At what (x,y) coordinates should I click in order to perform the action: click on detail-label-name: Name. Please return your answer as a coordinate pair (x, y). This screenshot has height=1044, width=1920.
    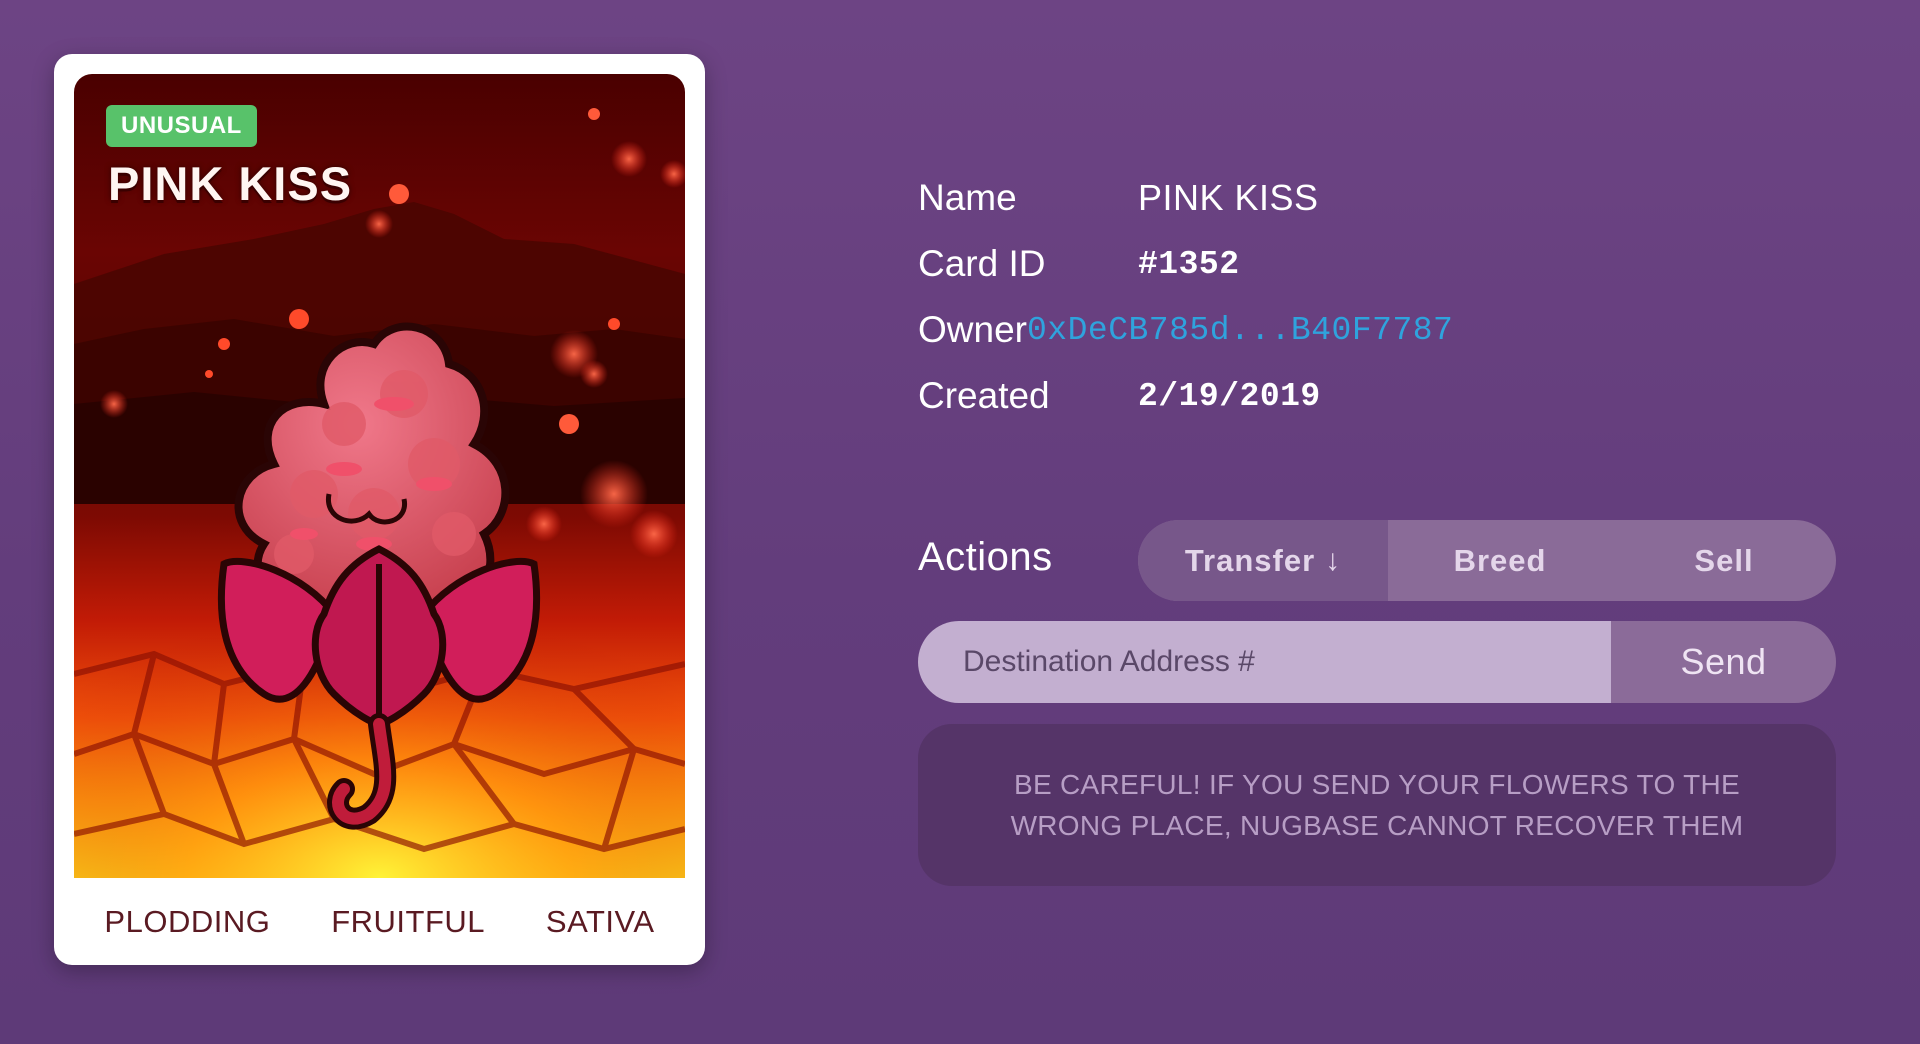
    Looking at the image, I should click on (967, 197).